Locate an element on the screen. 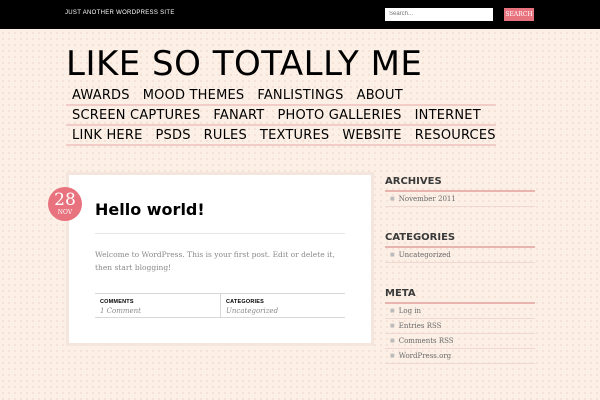  search-button: SEARCH is located at coordinates (519, 14).